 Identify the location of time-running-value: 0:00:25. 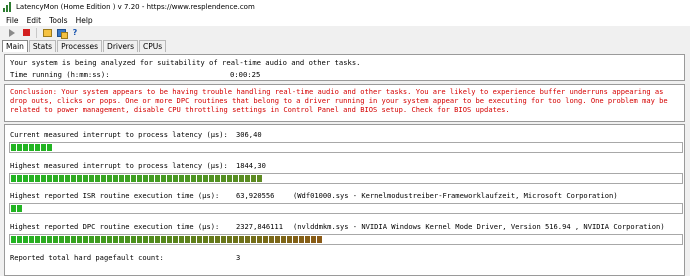
(245, 74).